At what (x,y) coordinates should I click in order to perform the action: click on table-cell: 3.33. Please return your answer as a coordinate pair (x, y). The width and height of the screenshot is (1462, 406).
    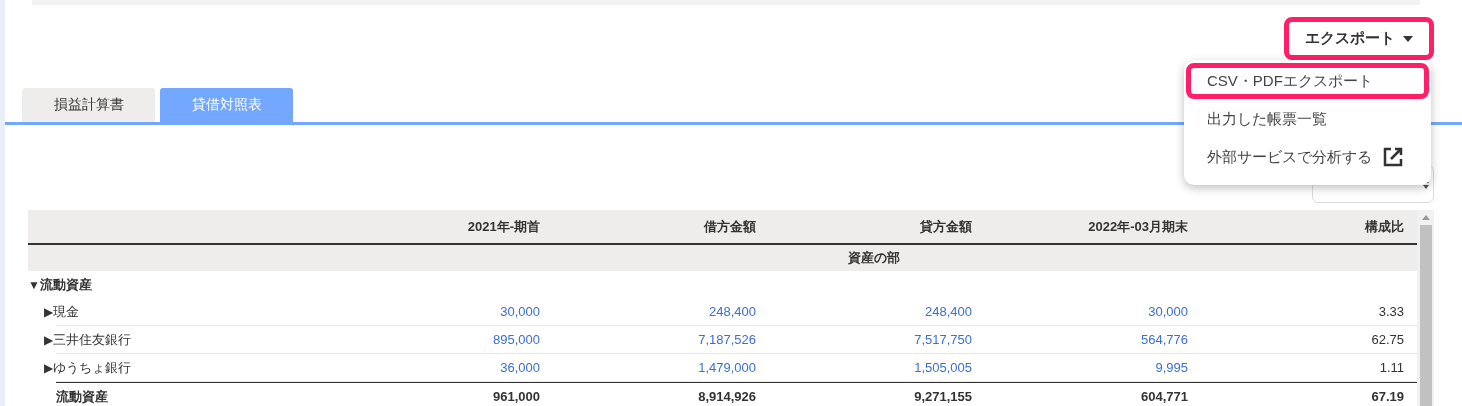
    Looking at the image, I should click on (1391, 311).